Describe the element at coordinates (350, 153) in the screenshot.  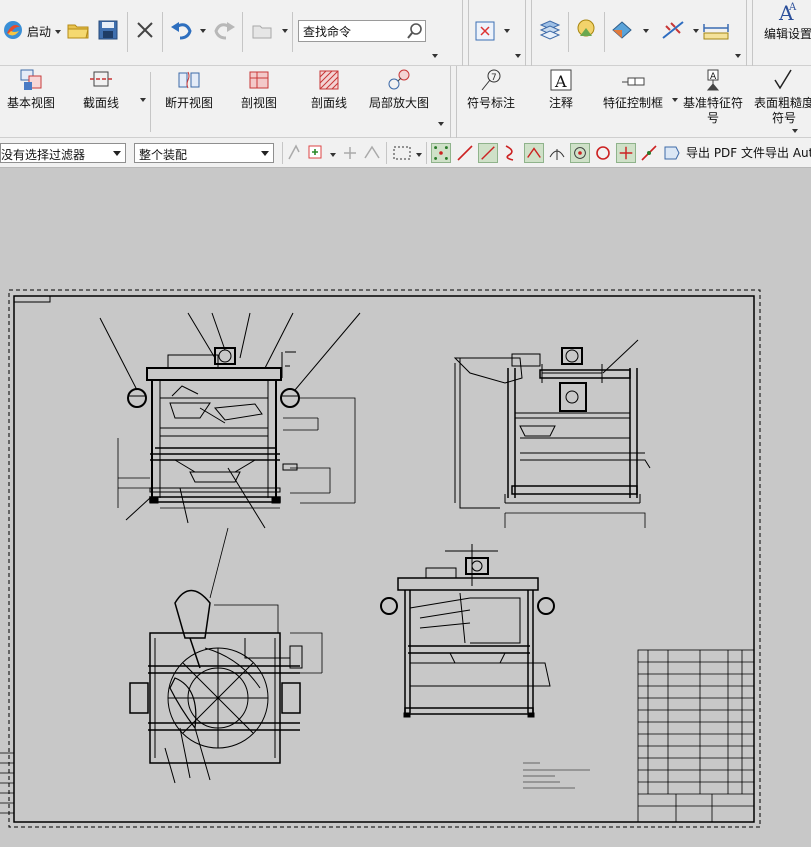
I see `deselect-icon` at that location.